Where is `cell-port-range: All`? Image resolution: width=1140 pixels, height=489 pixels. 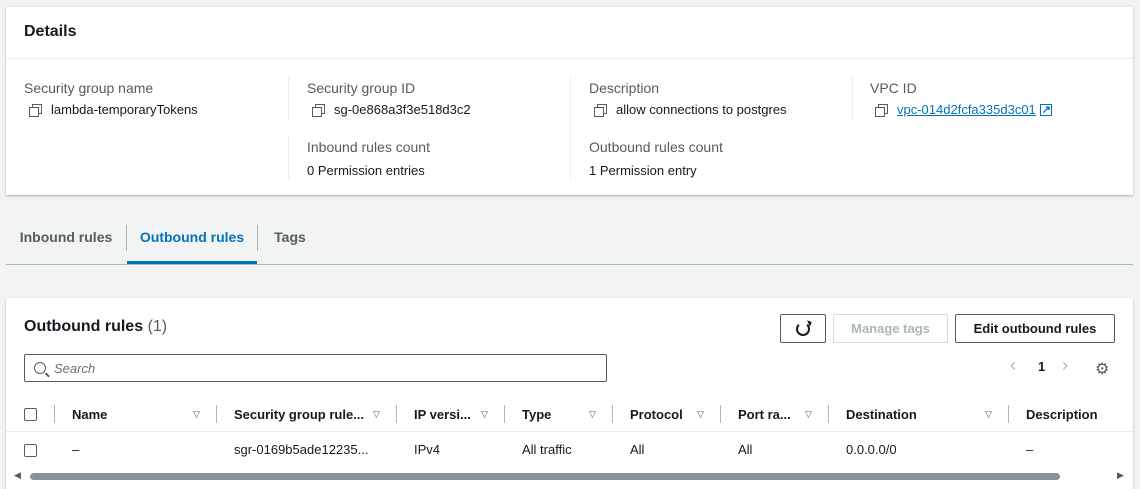 cell-port-range: All is located at coordinates (745, 449).